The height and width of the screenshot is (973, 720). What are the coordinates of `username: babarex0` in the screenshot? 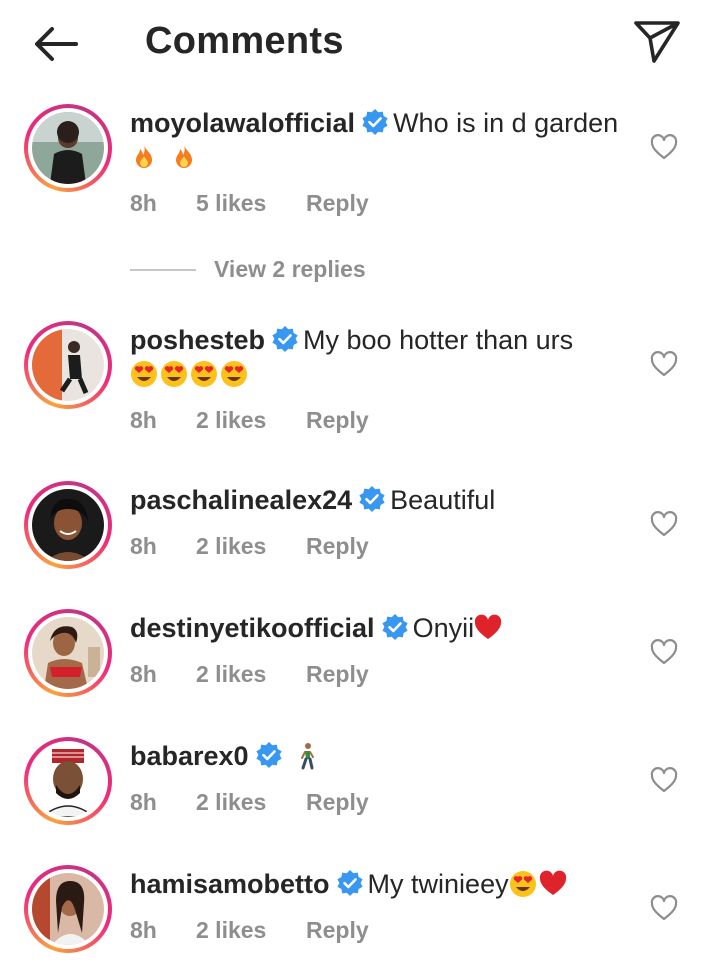 It's located at (189, 756).